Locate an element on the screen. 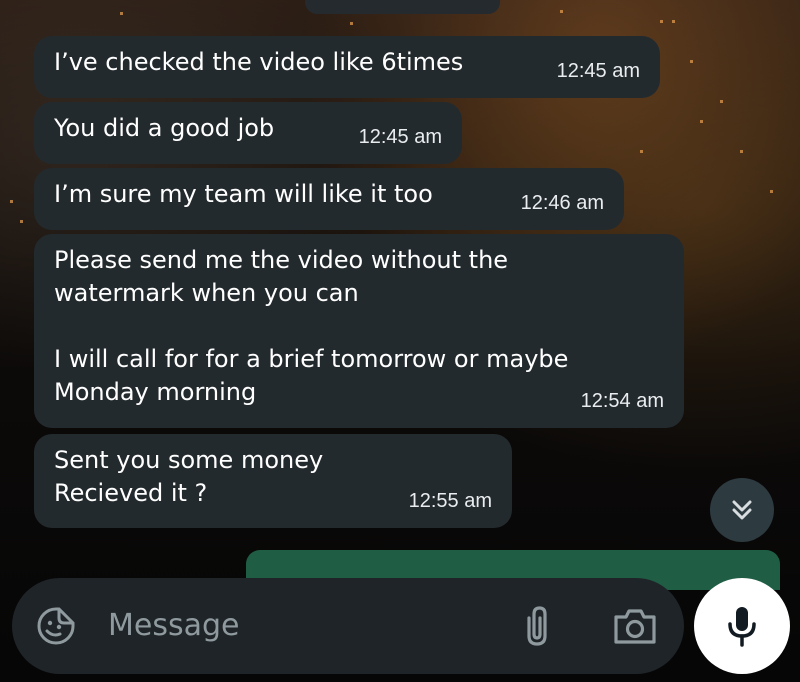  message-time: 12:54 am is located at coordinates (622, 401).